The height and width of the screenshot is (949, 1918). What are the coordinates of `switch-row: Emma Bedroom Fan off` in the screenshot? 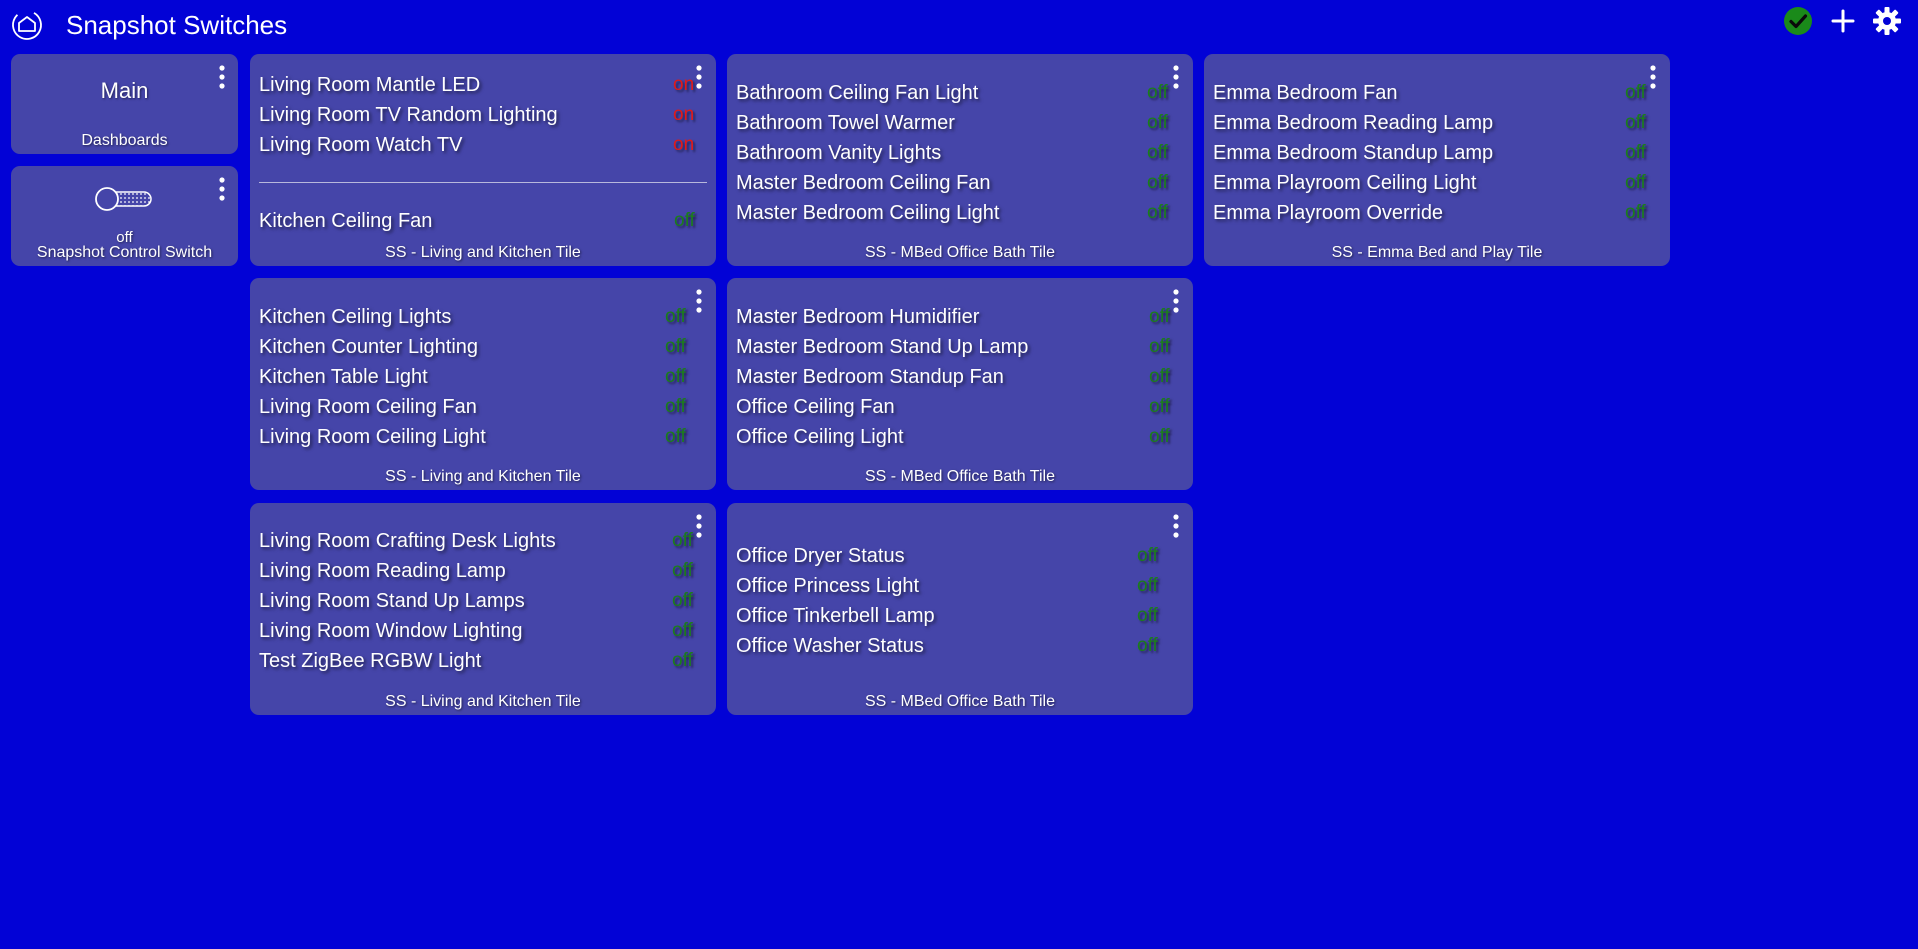 It's located at (1437, 93).